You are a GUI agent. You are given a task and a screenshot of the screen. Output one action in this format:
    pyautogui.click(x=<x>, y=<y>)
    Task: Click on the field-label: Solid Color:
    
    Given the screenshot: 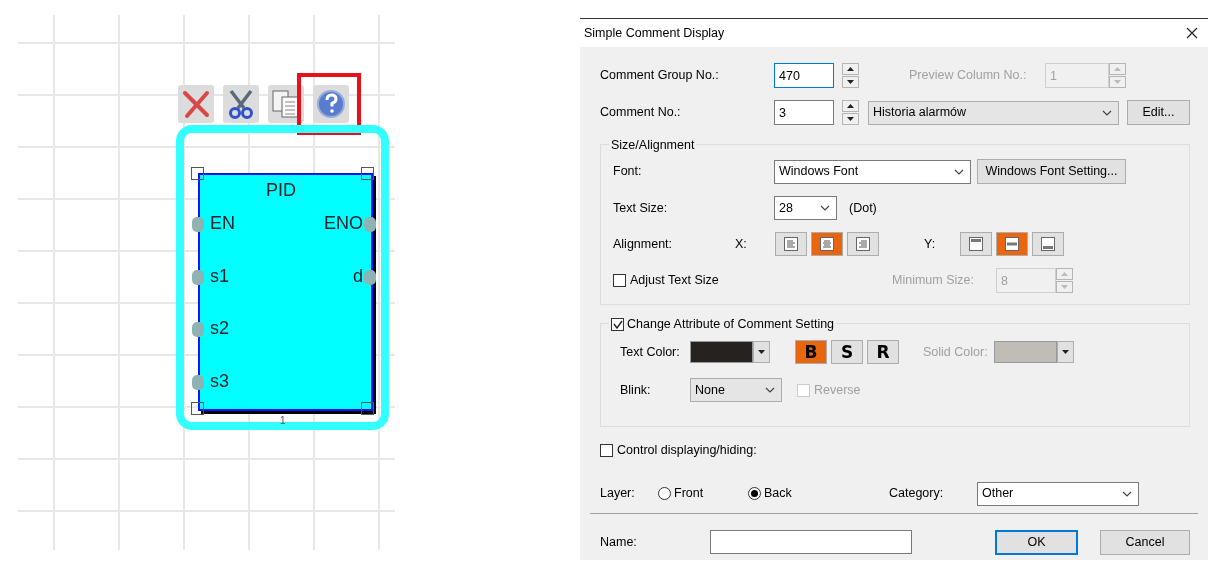 What is the action you would take?
    pyautogui.click(x=956, y=352)
    